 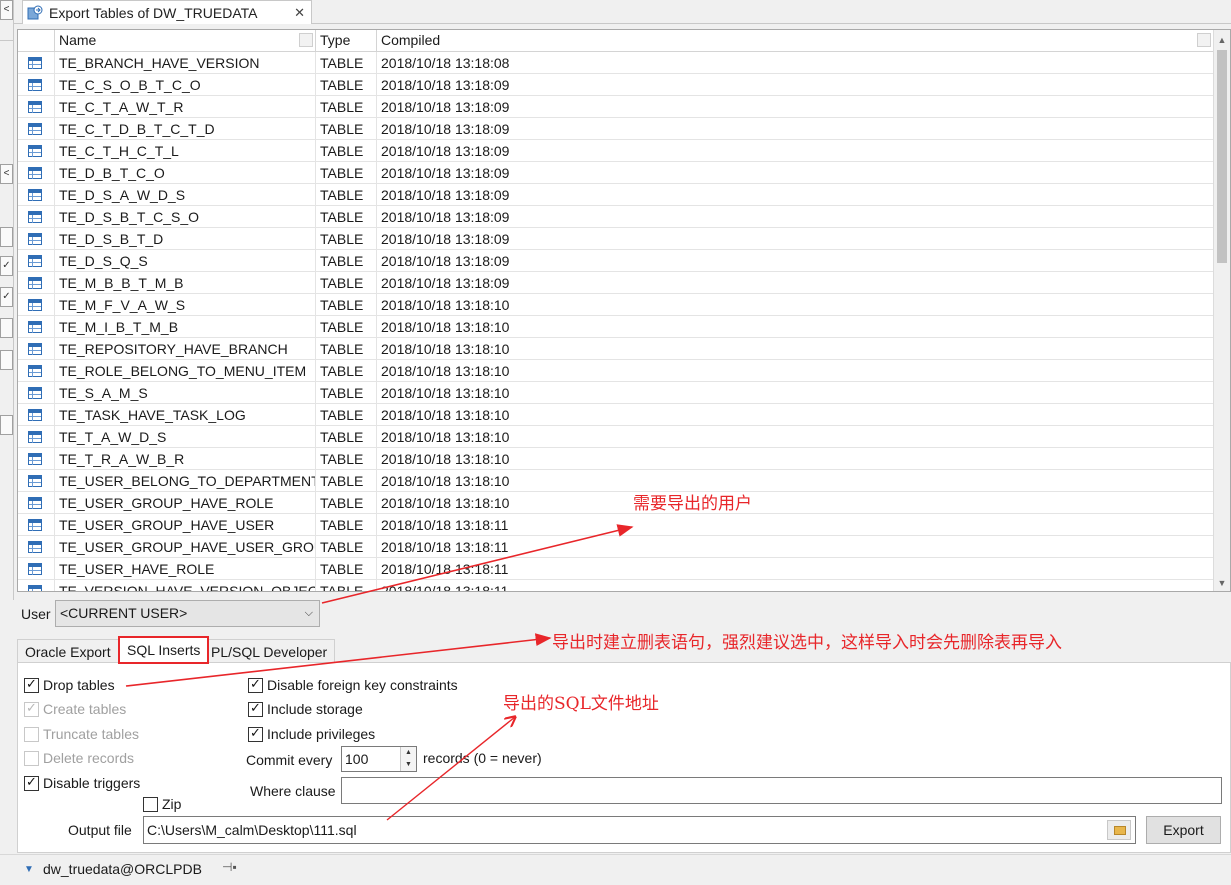 I want to click on scroll-up-icon: ▲, so click(x=1222, y=40).